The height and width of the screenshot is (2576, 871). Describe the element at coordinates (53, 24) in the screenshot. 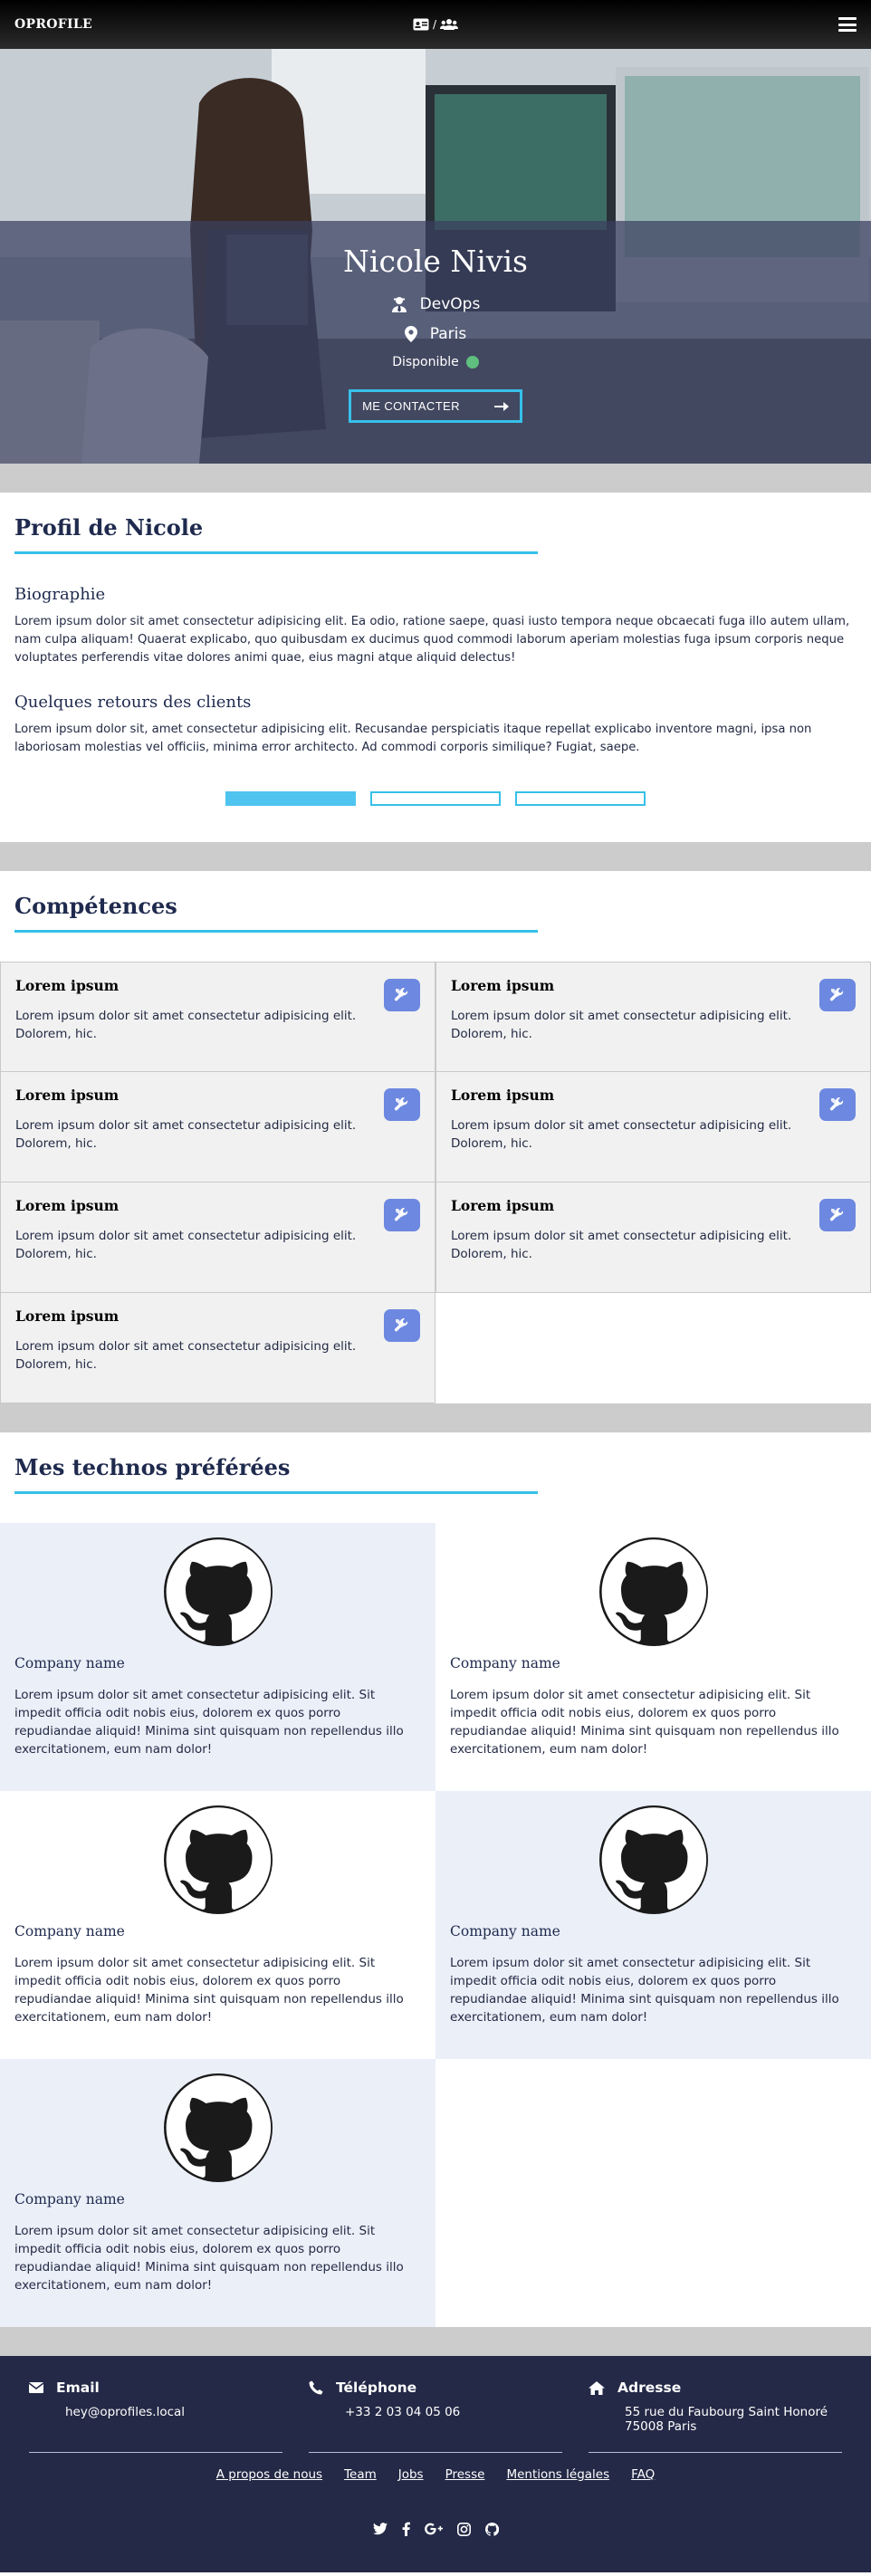

I see `brand-logo: OPROFILE` at that location.